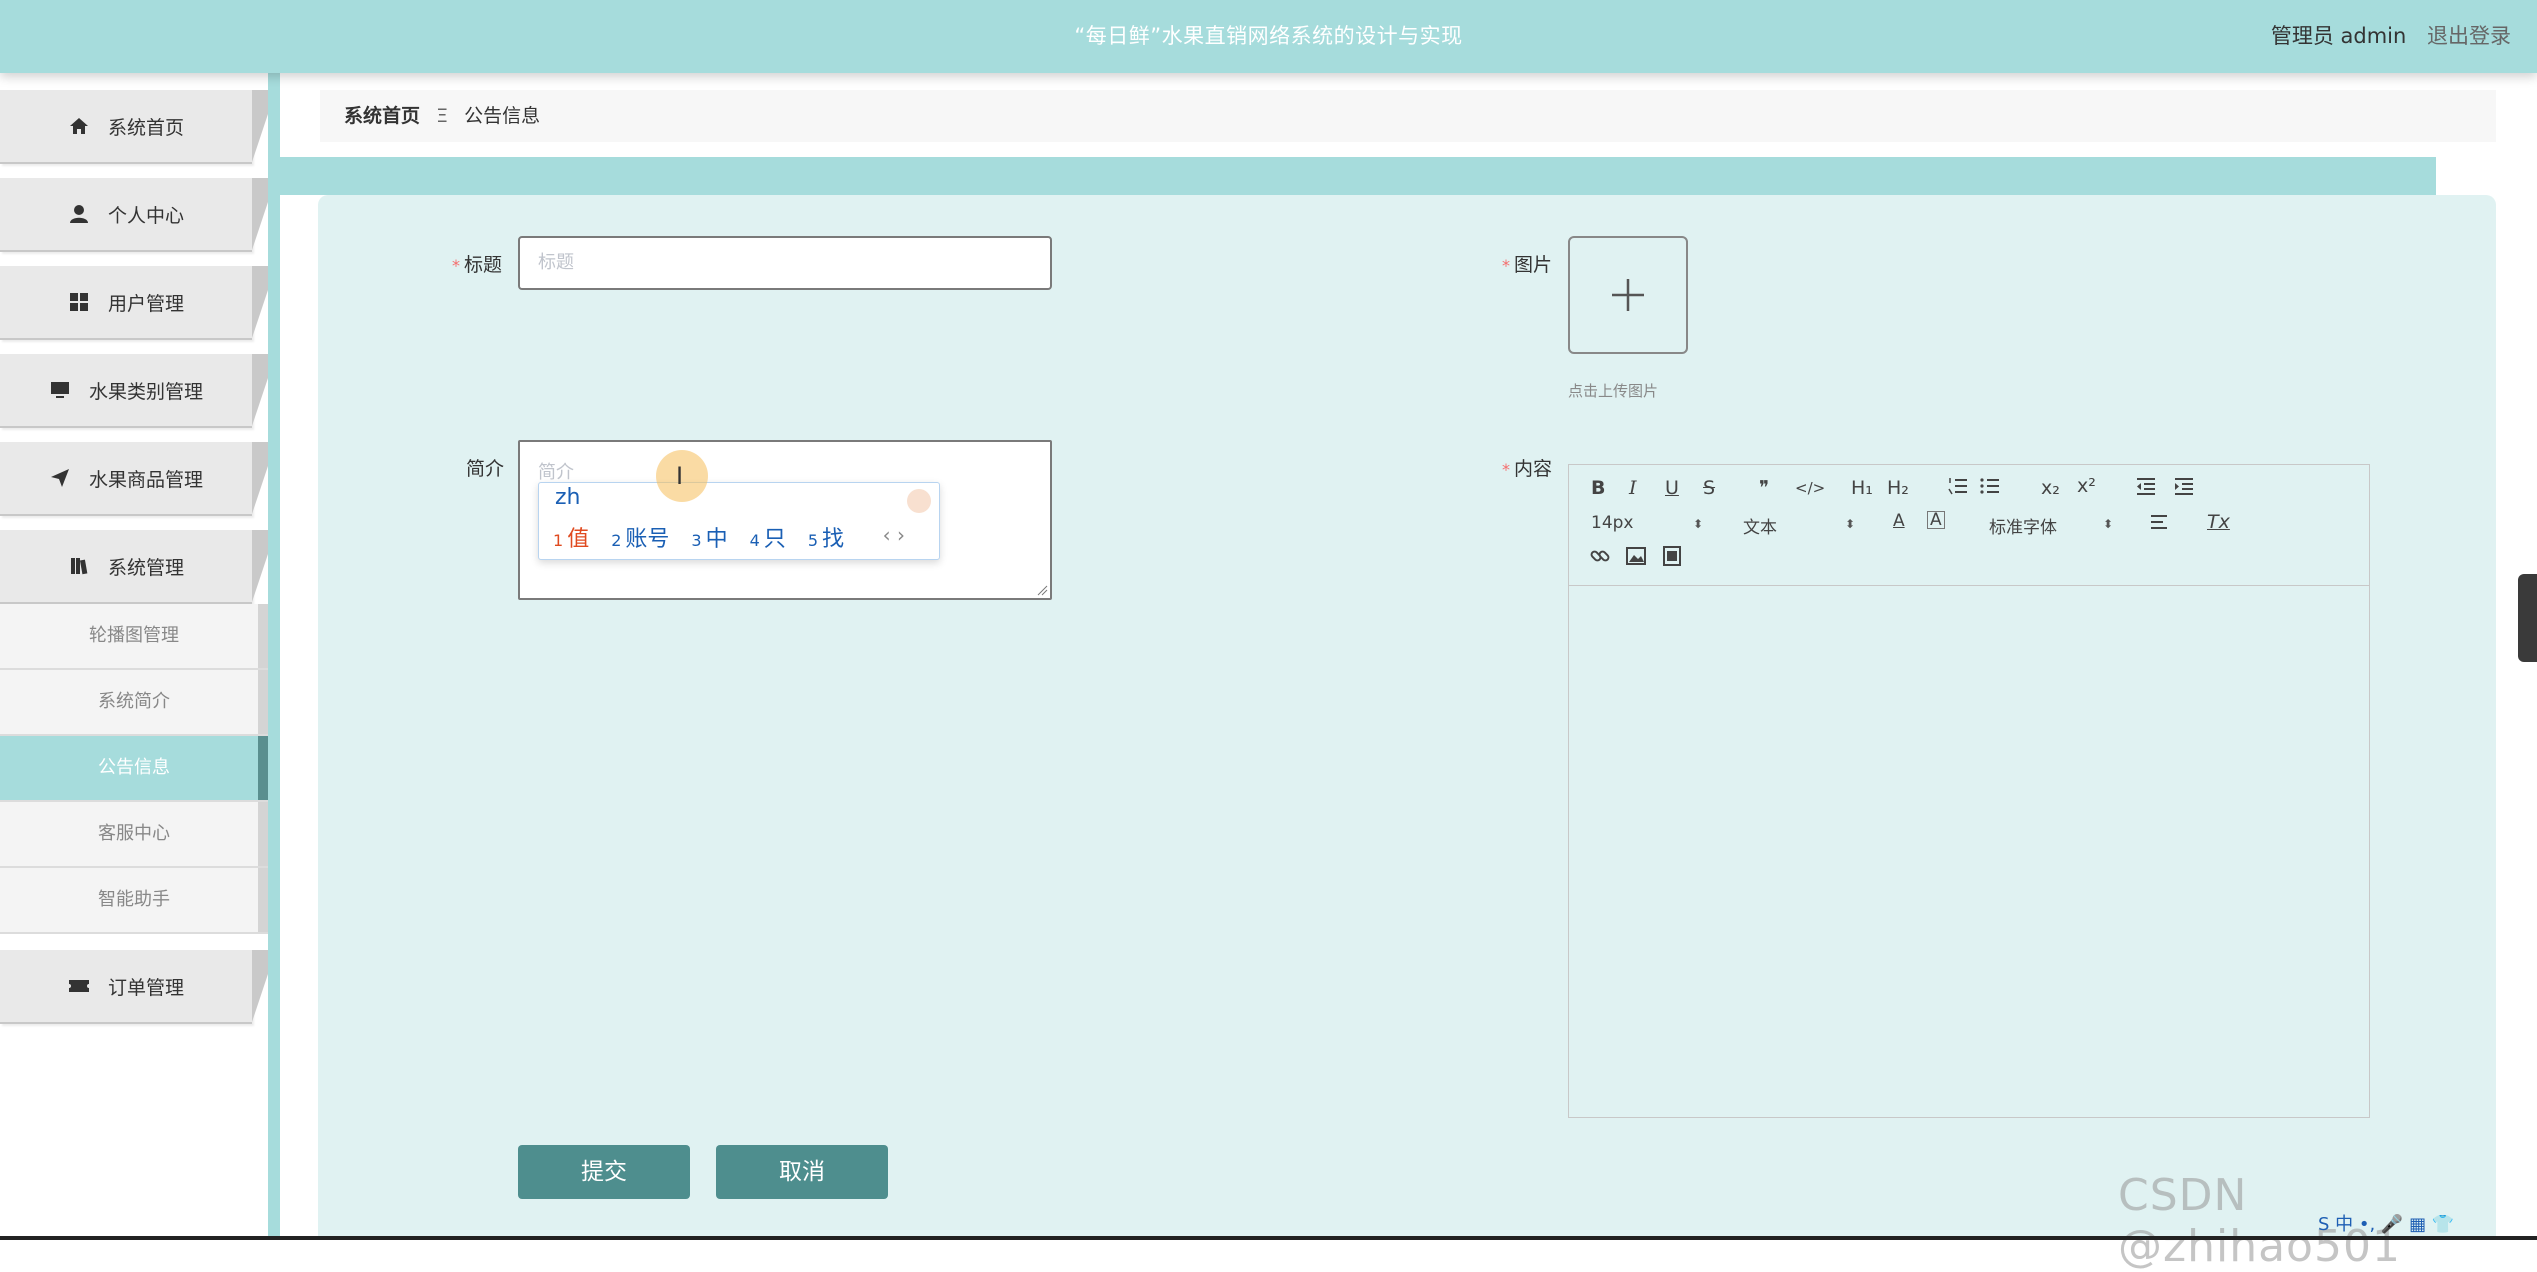 The image size is (2537, 1272). I want to click on superscript-button: x², so click(2086, 486).